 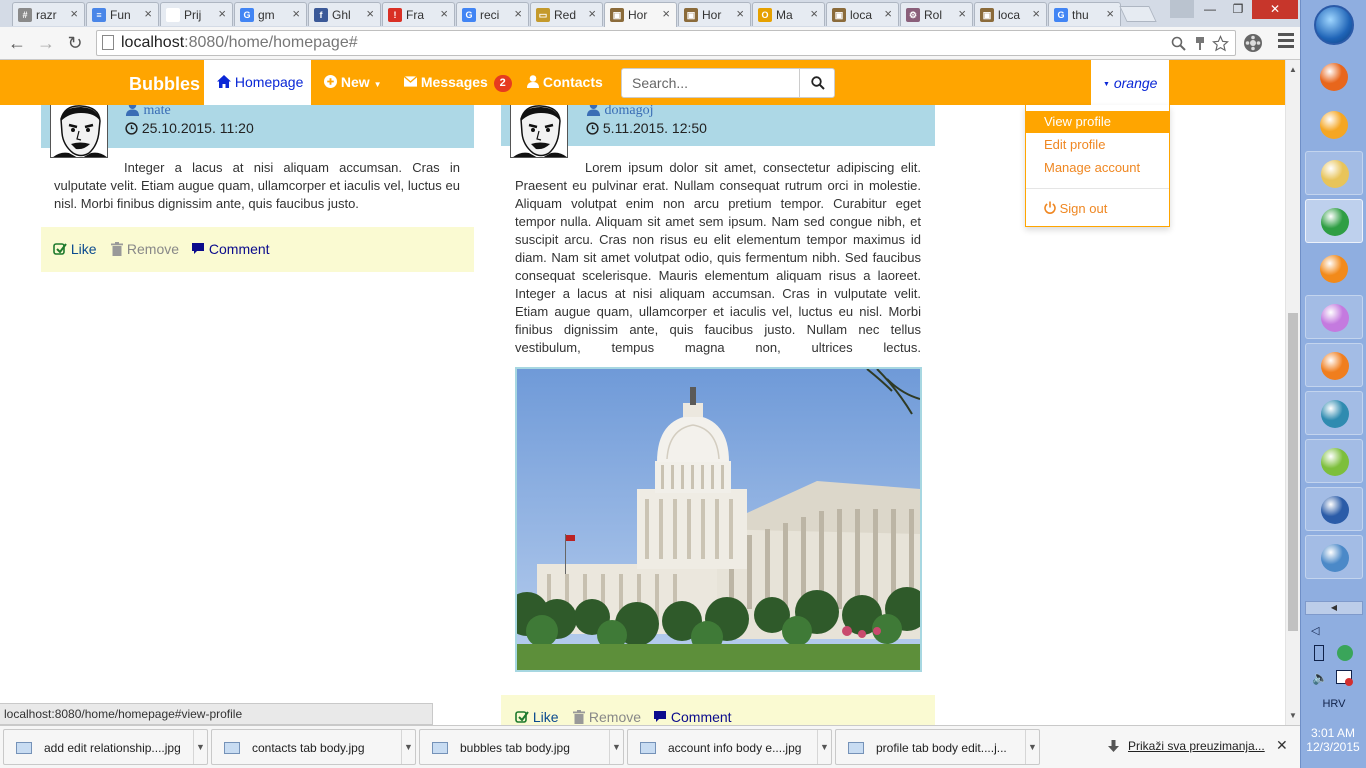 I want to click on browser-tab: O Ma ×, so click(x=788, y=14).